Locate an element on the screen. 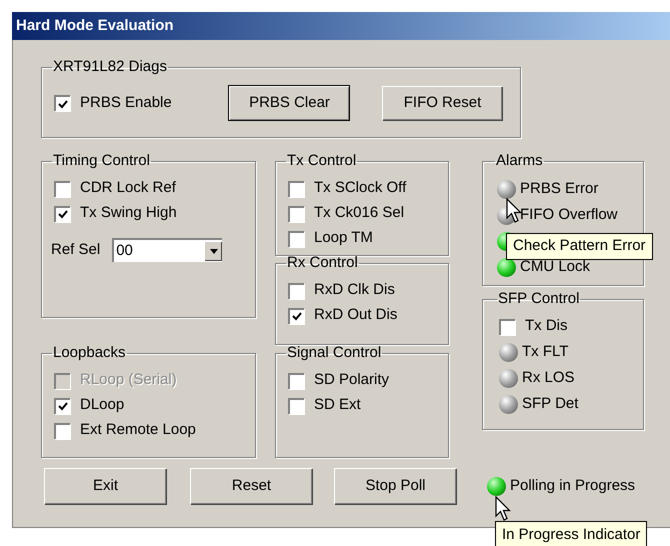  push-button: Stop Poll is located at coordinates (395, 486).